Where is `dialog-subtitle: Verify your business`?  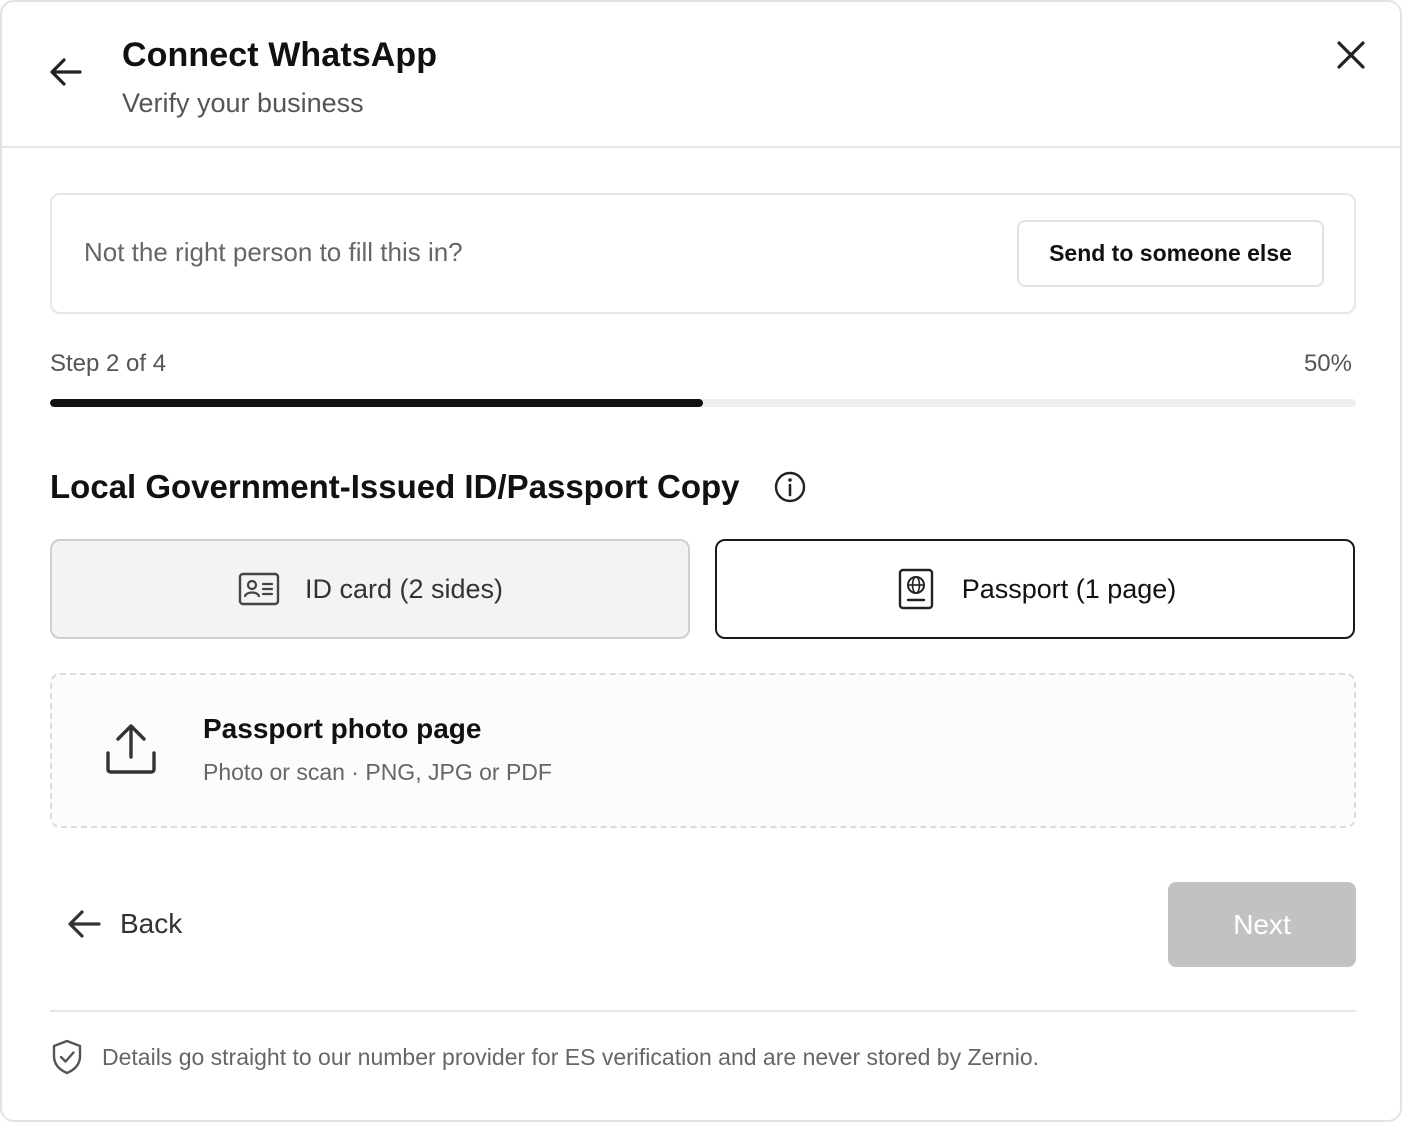 dialog-subtitle: Verify your business is located at coordinates (243, 103).